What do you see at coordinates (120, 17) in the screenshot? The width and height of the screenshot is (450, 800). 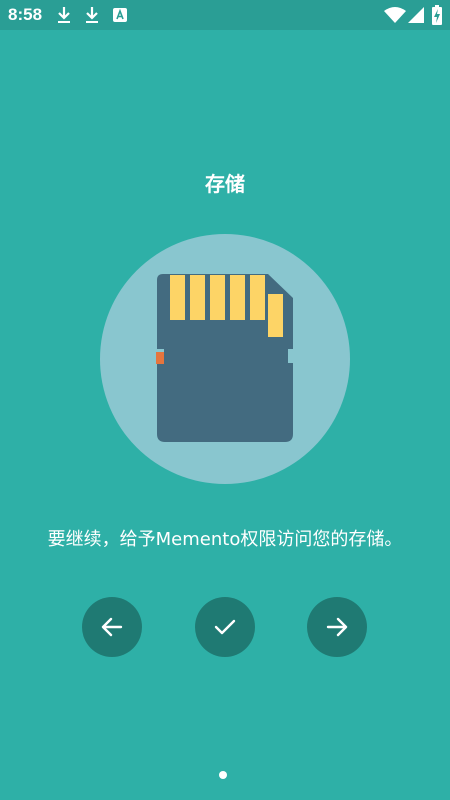 I see `a-notification-icon` at bounding box center [120, 17].